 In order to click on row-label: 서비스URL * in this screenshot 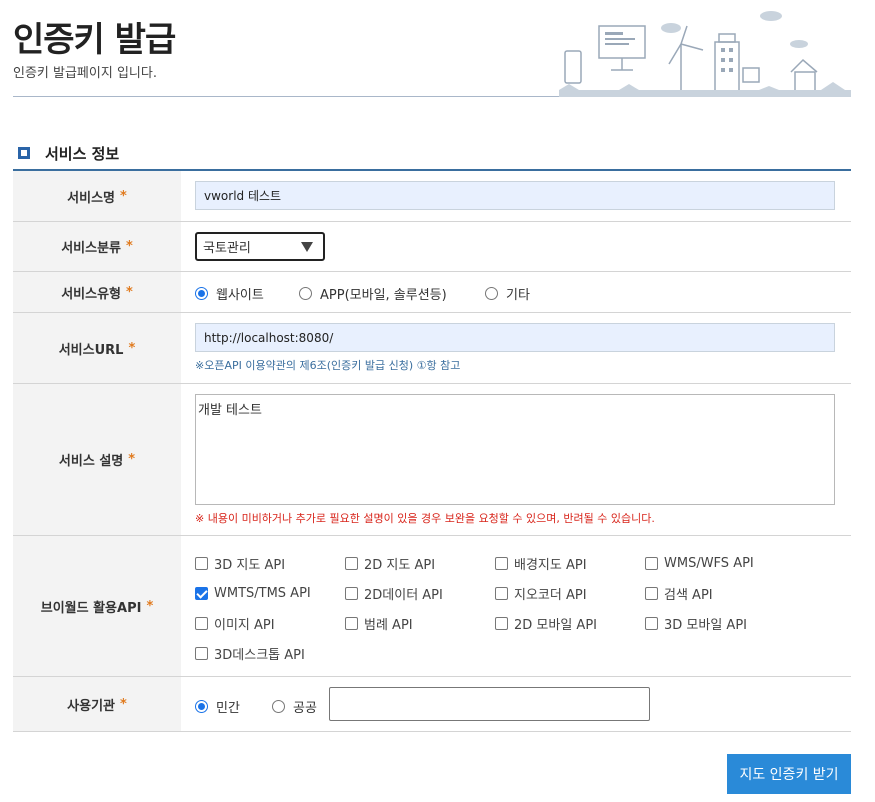, I will do `click(97, 348)`.